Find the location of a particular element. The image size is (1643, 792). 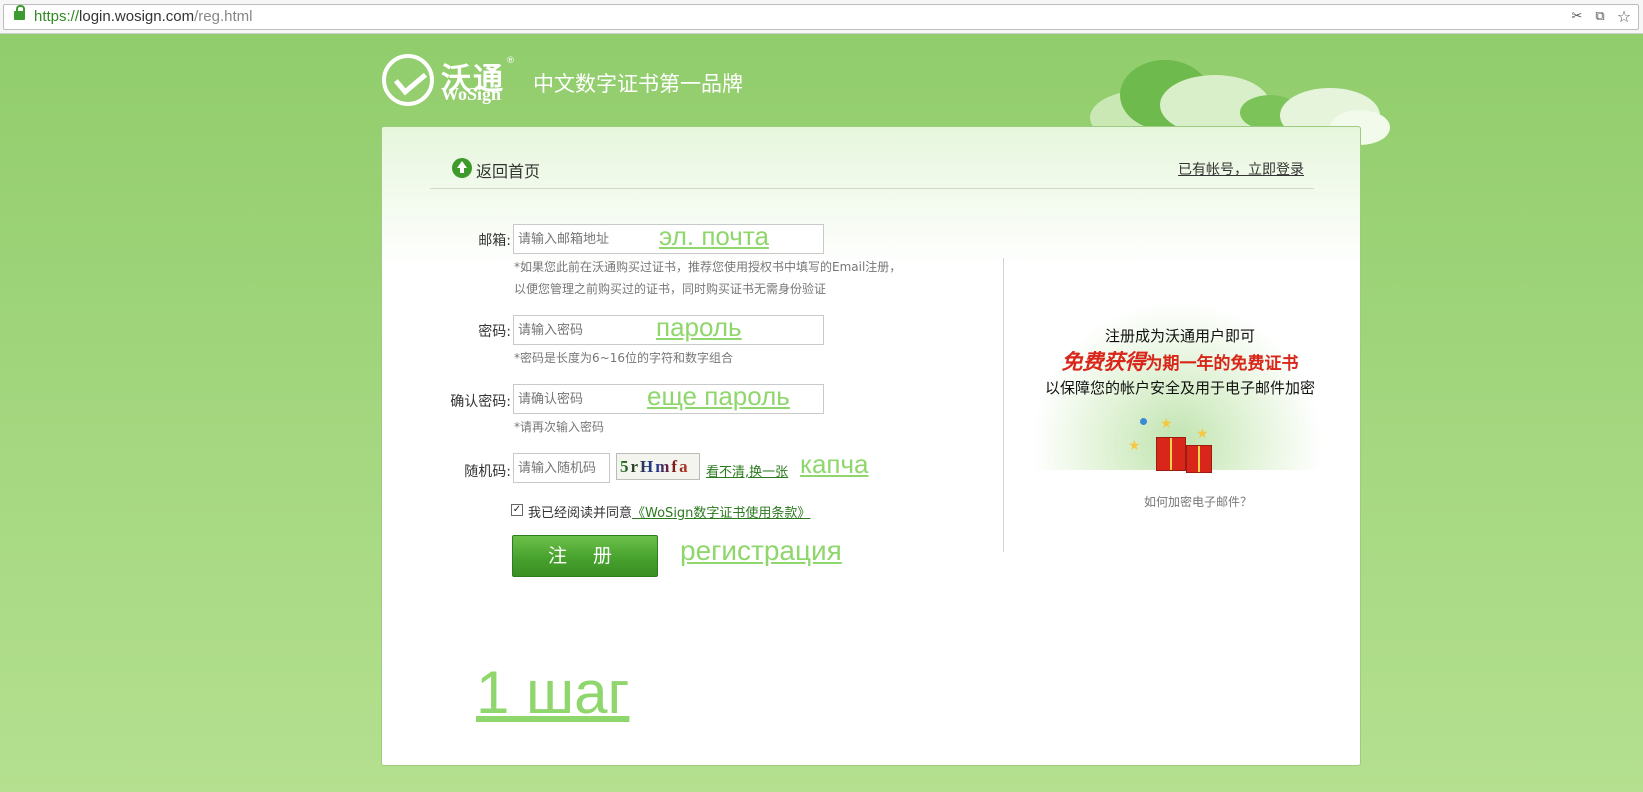

agree-text: 我已经阅读并同意《WoSign数字证书使用条款》 is located at coordinates (669, 513).